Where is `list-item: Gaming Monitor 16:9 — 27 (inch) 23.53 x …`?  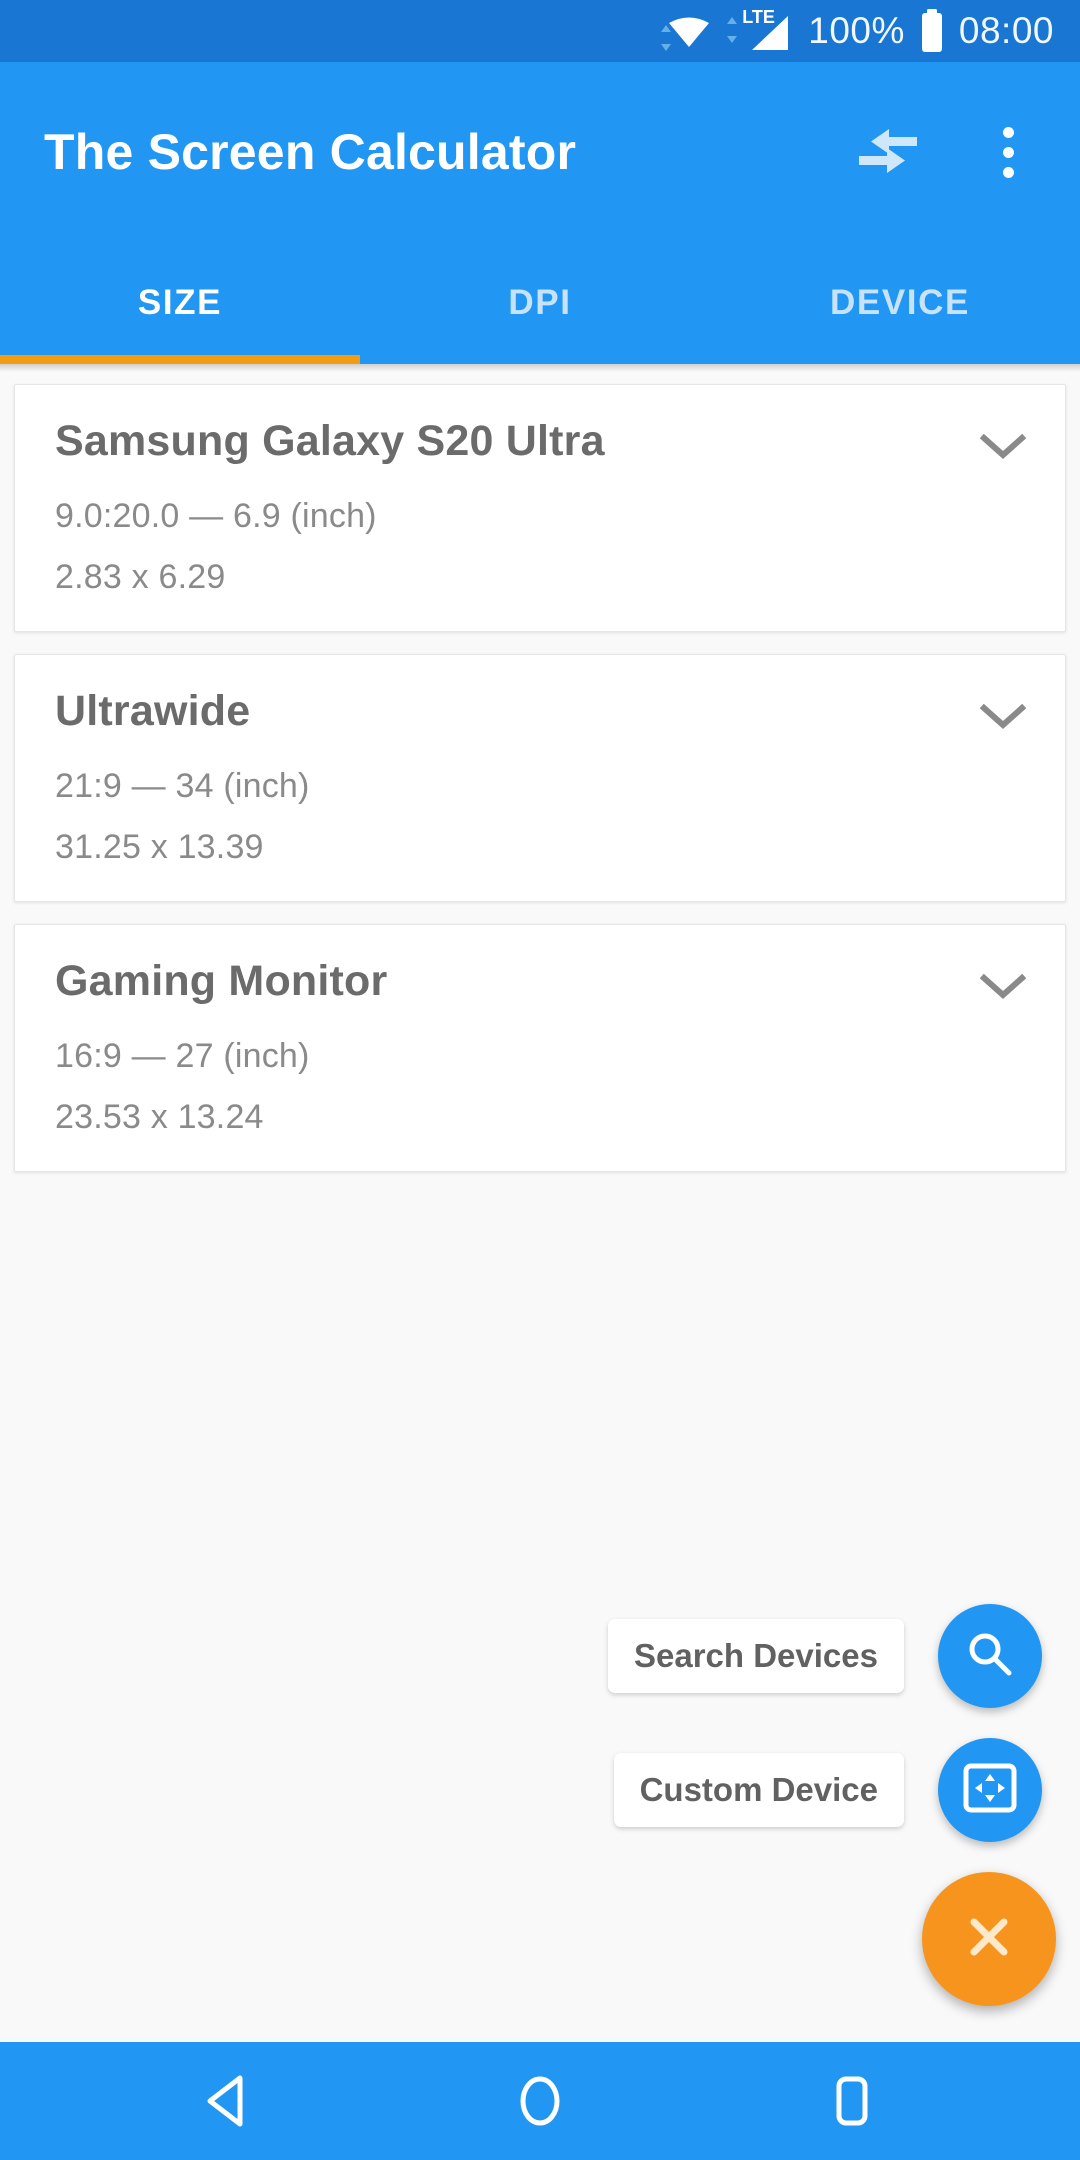
list-item: Gaming Monitor 16:9 — 27 (inch) 23.53 x … is located at coordinates (540, 1048).